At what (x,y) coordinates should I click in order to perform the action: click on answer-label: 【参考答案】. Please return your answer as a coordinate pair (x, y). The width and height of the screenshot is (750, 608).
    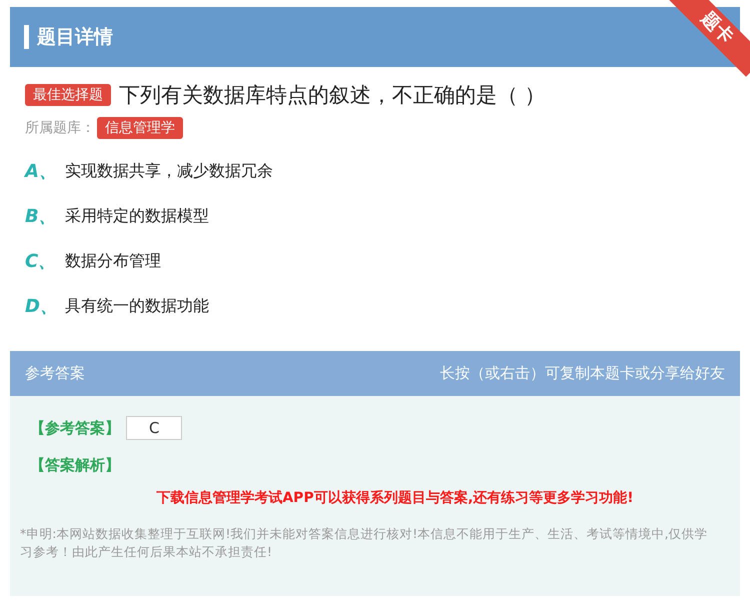
    Looking at the image, I should click on (75, 428).